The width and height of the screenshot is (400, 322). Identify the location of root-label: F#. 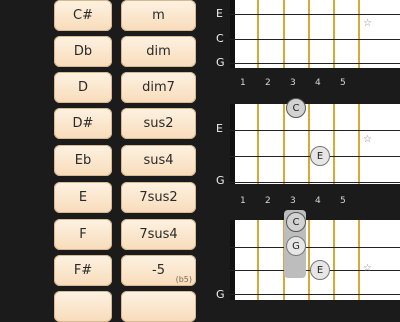
(83, 270).